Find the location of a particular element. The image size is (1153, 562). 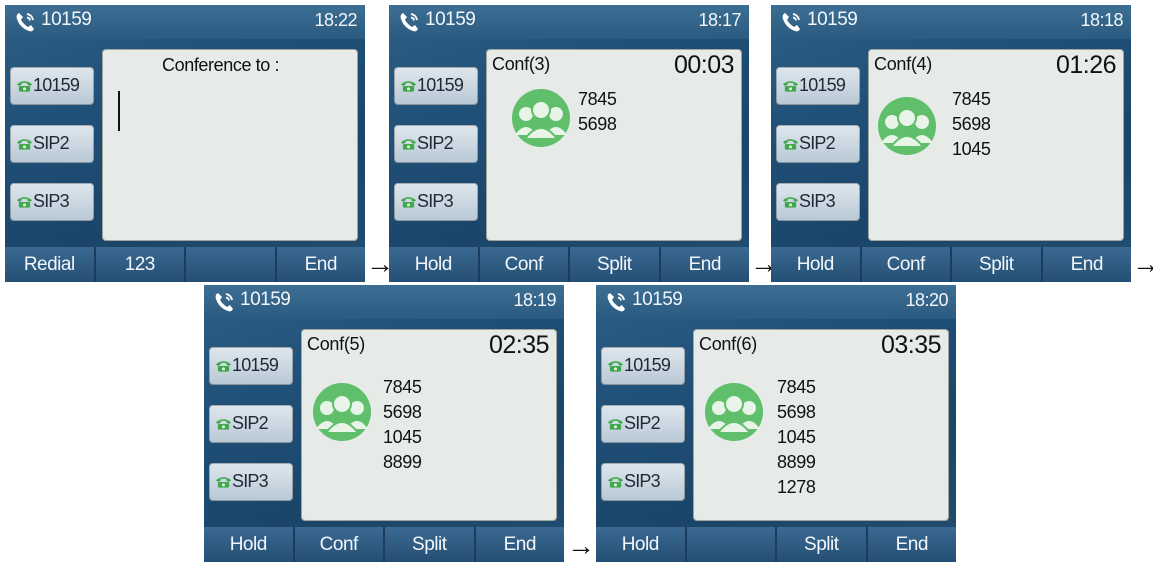

conference-input-panel: Conference to : is located at coordinates (230, 145).